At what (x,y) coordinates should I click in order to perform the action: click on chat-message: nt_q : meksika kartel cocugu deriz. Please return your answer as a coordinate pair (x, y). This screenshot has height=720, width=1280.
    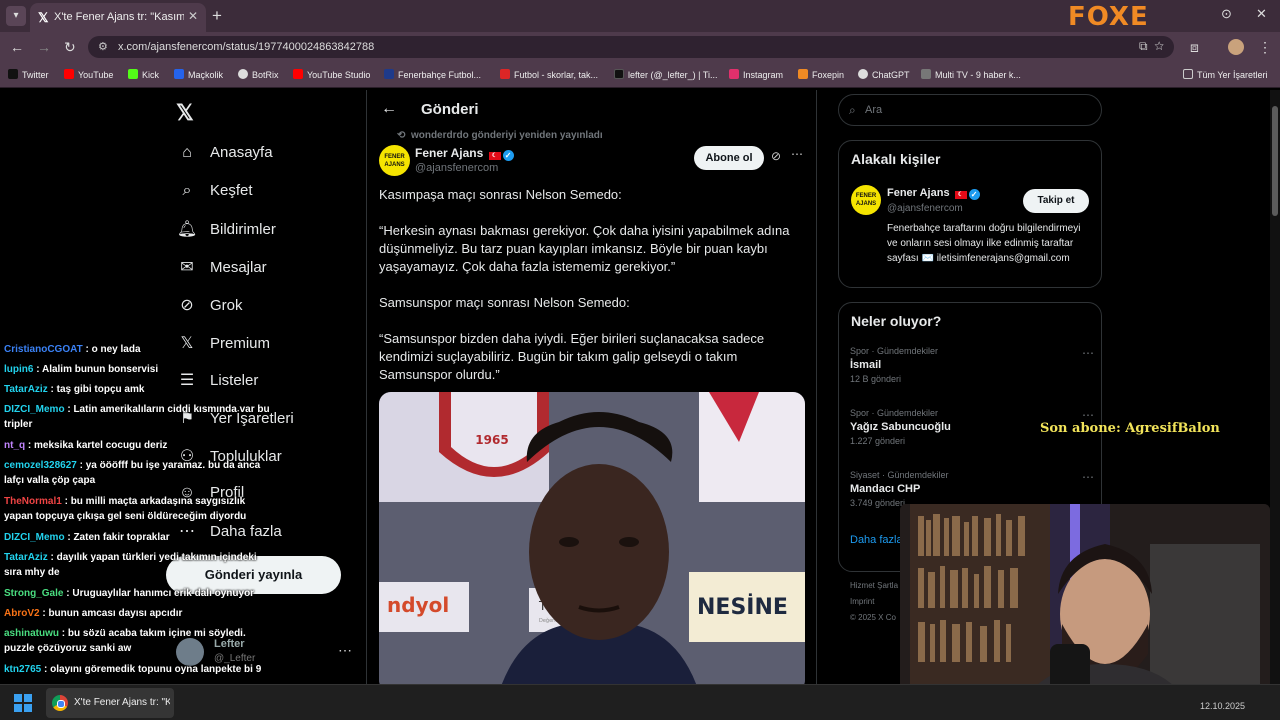
    Looking at the image, I should click on (86, 445).